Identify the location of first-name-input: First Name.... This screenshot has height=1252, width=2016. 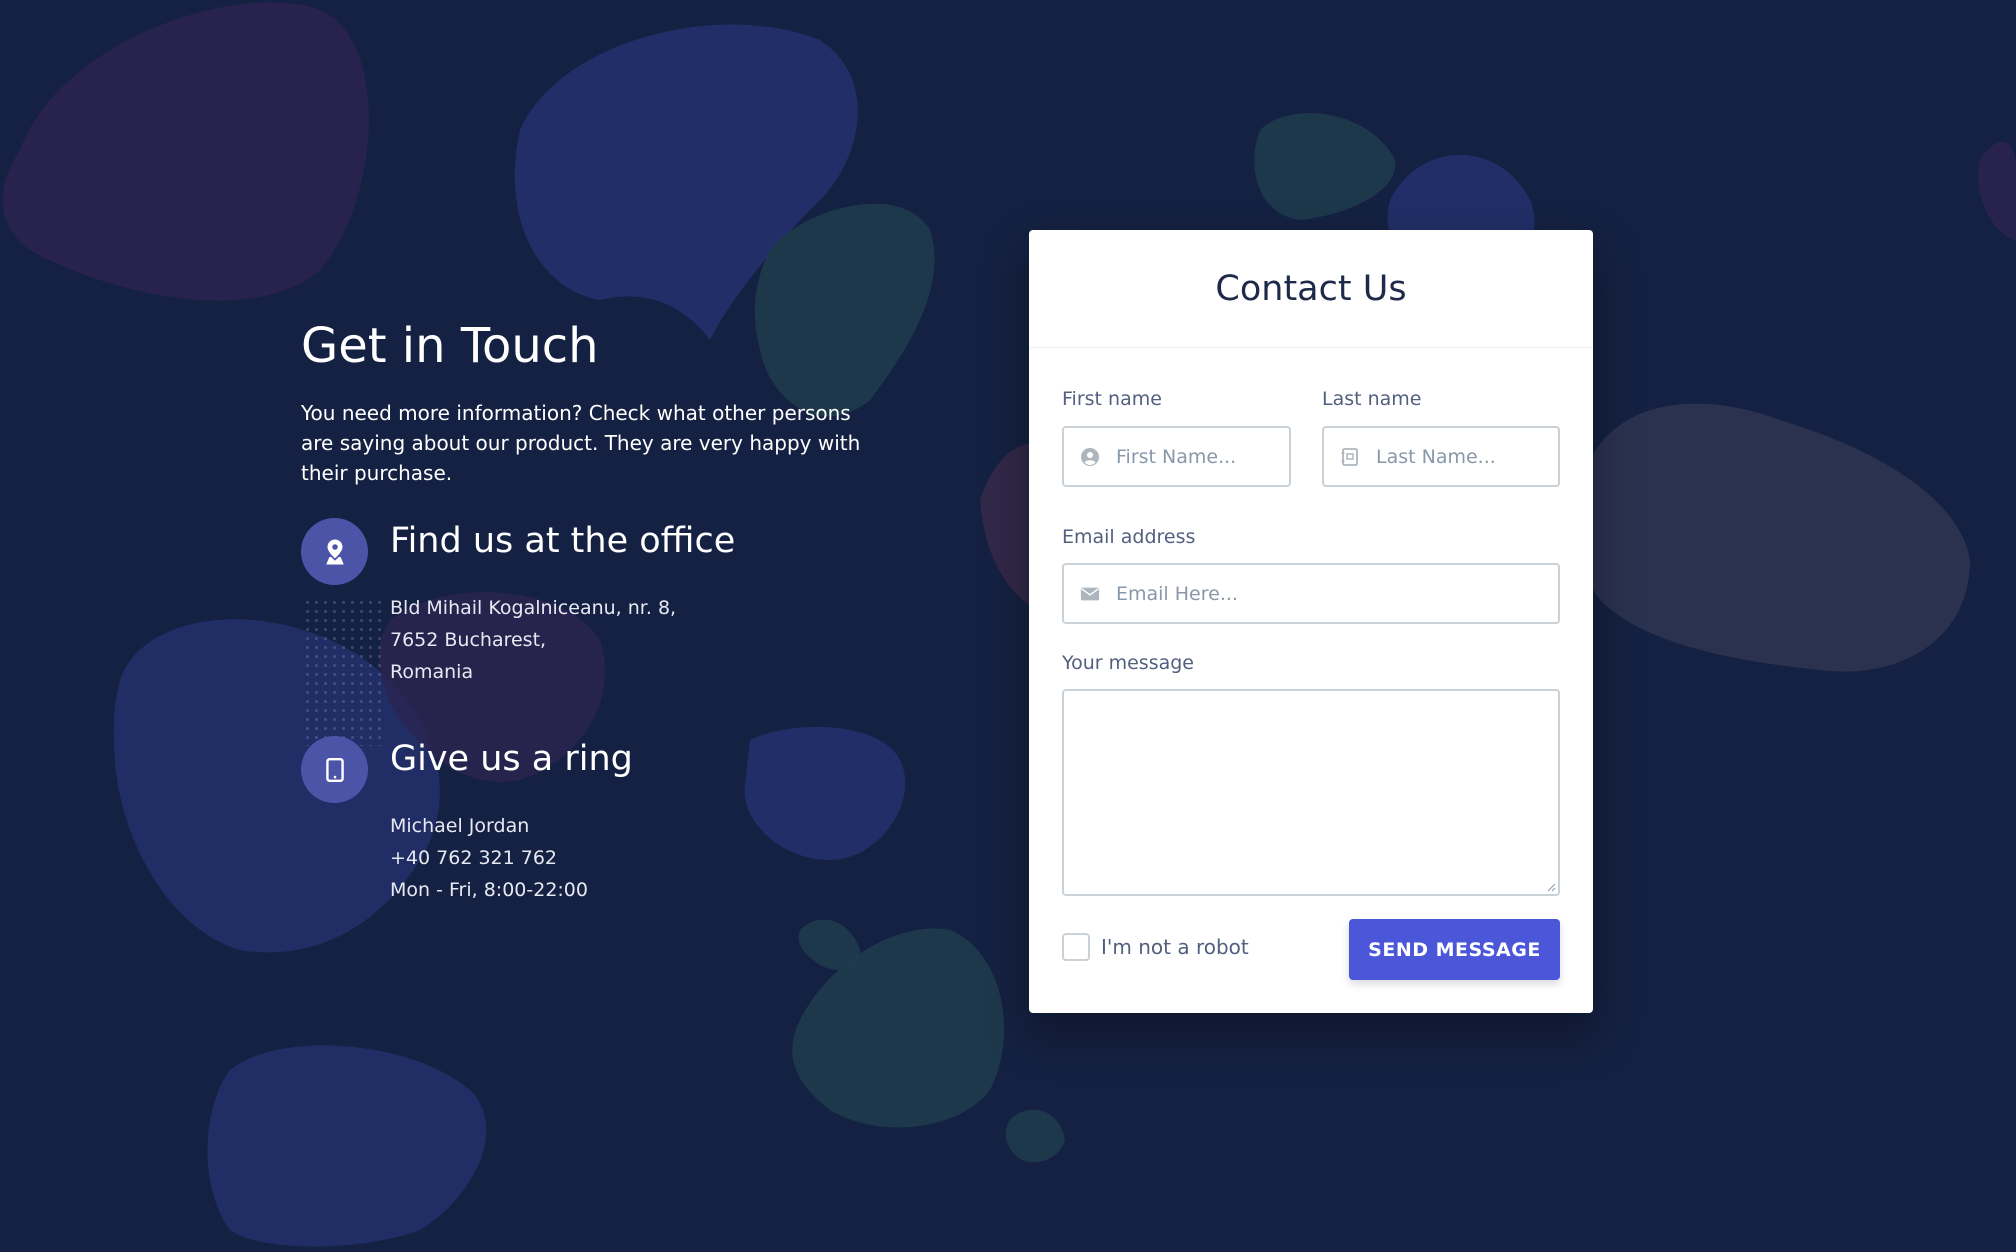
(1176, 456).